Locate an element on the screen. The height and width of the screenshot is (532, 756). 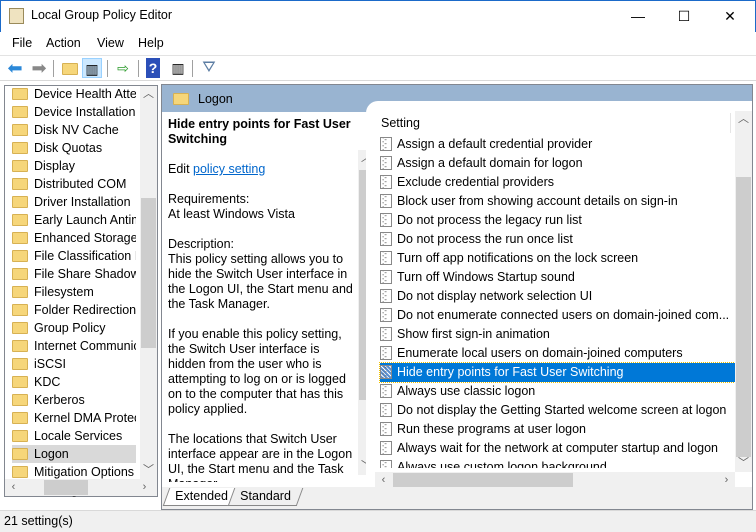
tree-item: Enhanced Storage Access is located at coordinates (74, 238).